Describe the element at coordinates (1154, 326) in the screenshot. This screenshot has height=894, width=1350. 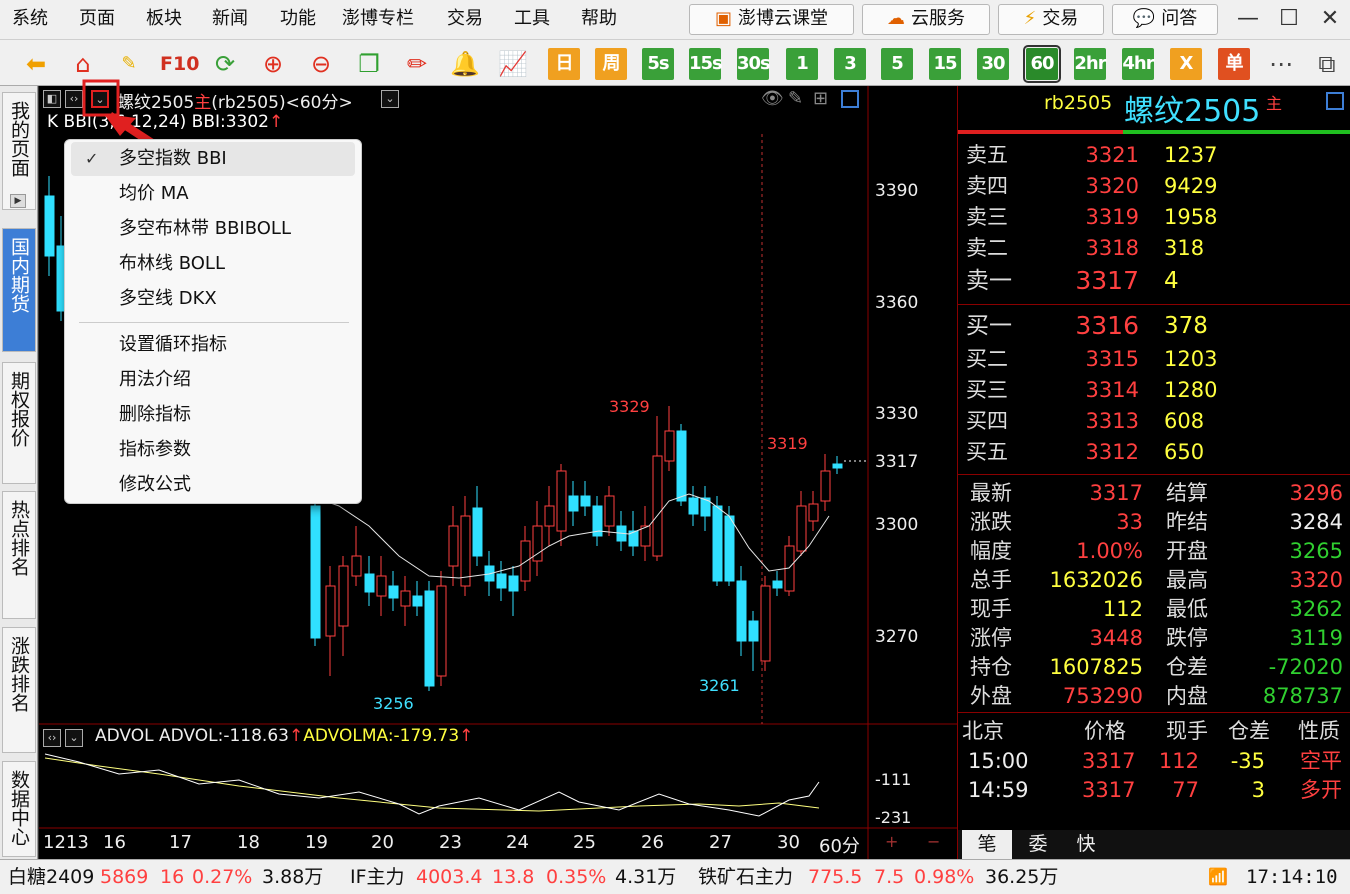
I see `bid-row: 买一 3316 378` at that location.